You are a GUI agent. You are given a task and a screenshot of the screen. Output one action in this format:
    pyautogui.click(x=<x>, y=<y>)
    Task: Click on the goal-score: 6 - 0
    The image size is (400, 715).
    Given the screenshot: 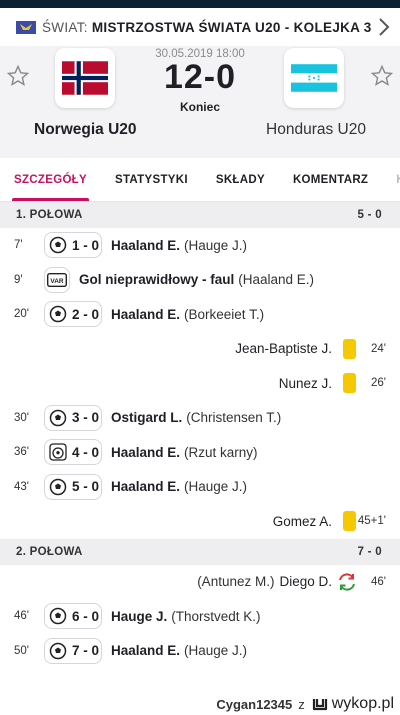 What is the action you would take?
    pyautogui.click(x=86, y=616)
    